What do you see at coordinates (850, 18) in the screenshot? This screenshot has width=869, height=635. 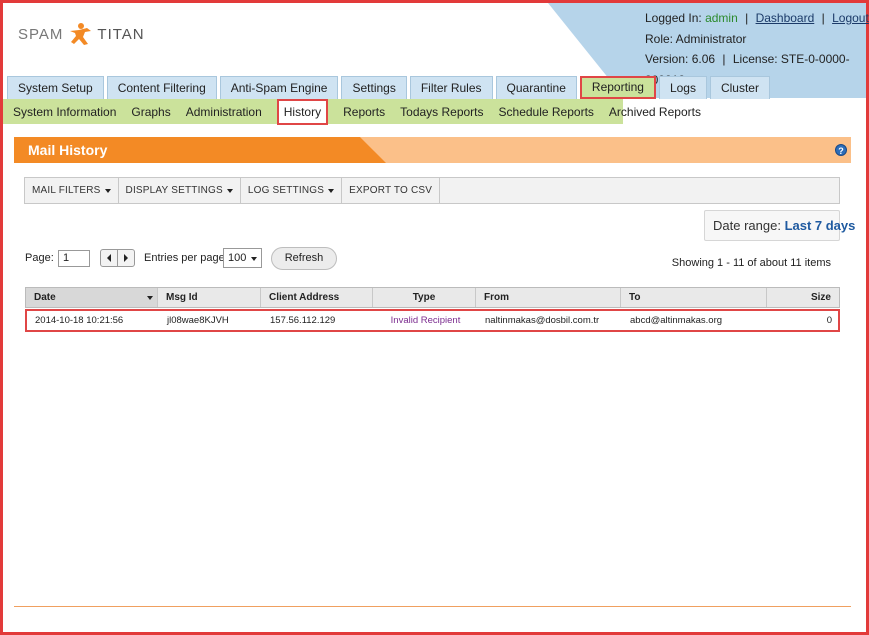 I see `logout-link: Logout` at bounding box center [850, 18].